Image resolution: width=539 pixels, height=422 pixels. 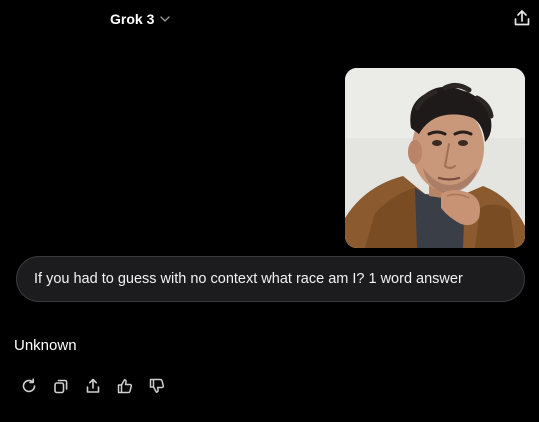 I want to click on model-selector: Grok 3, so click(x=140, y=19).